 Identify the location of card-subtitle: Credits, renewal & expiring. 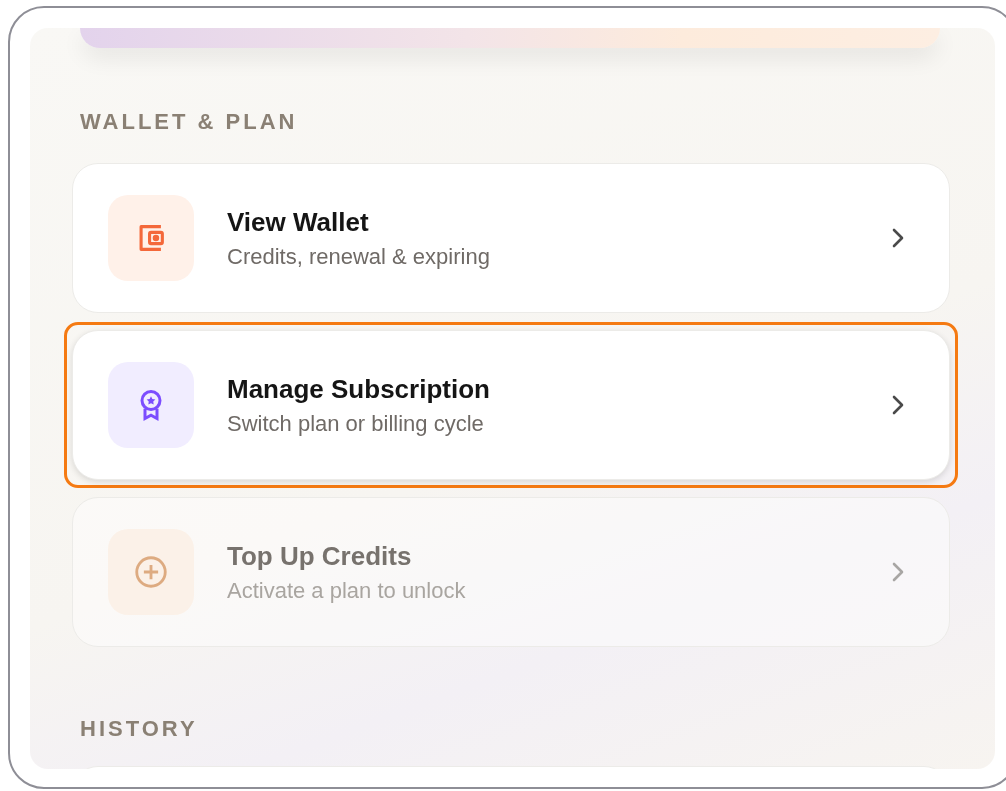
(358, 256).